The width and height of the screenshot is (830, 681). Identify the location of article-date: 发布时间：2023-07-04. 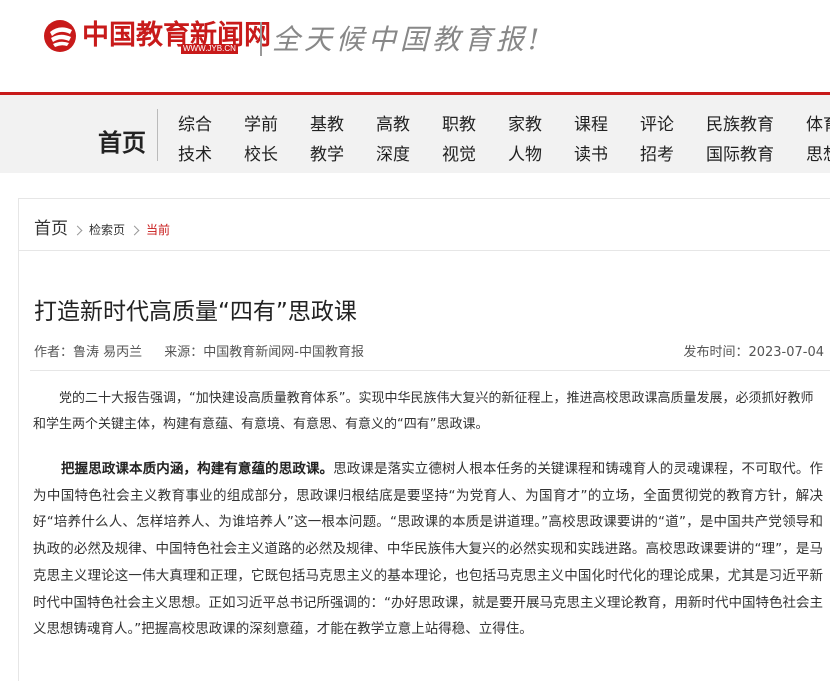
(753, 352).